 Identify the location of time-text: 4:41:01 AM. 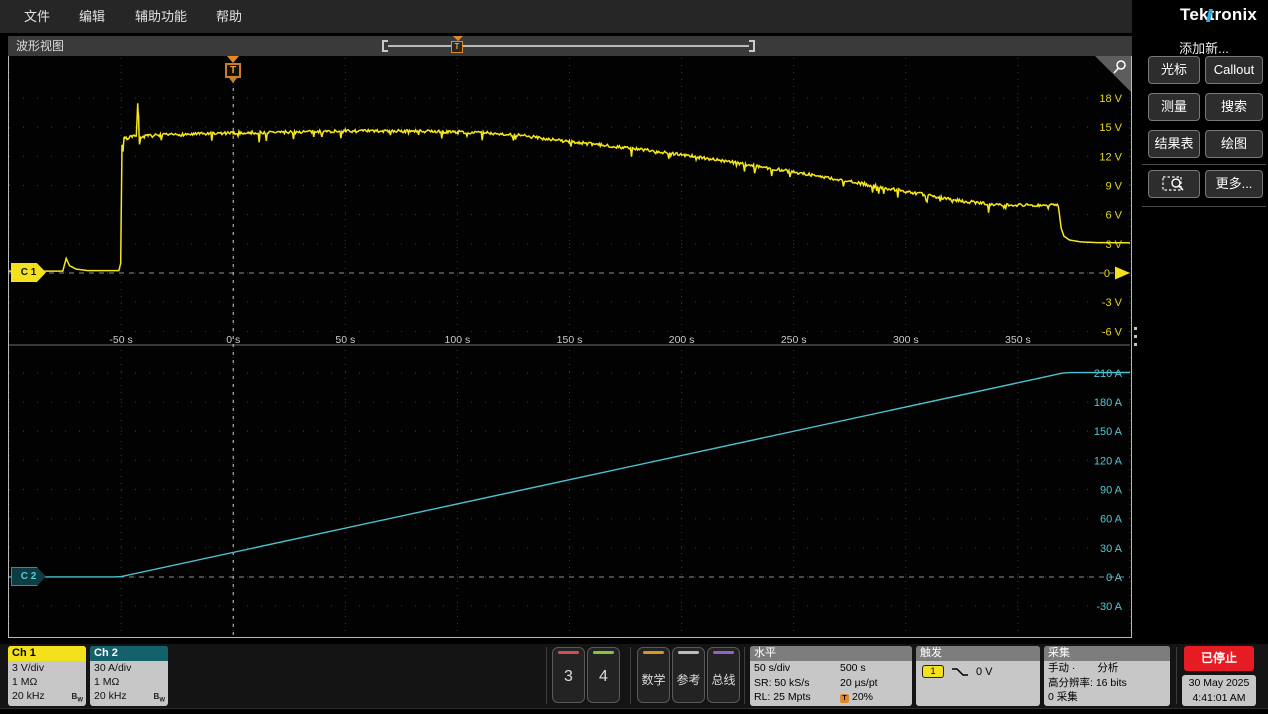
(1219, 698).